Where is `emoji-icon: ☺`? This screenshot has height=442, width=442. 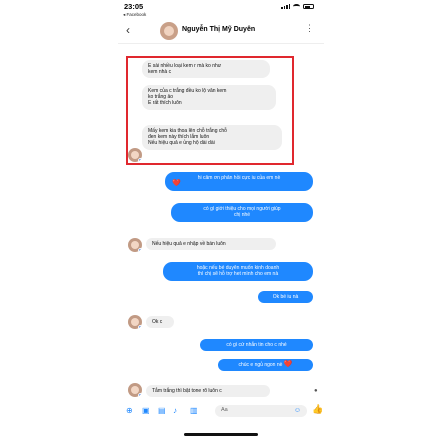 emoji-icon: ☺ is located at coordinates (297, 410).